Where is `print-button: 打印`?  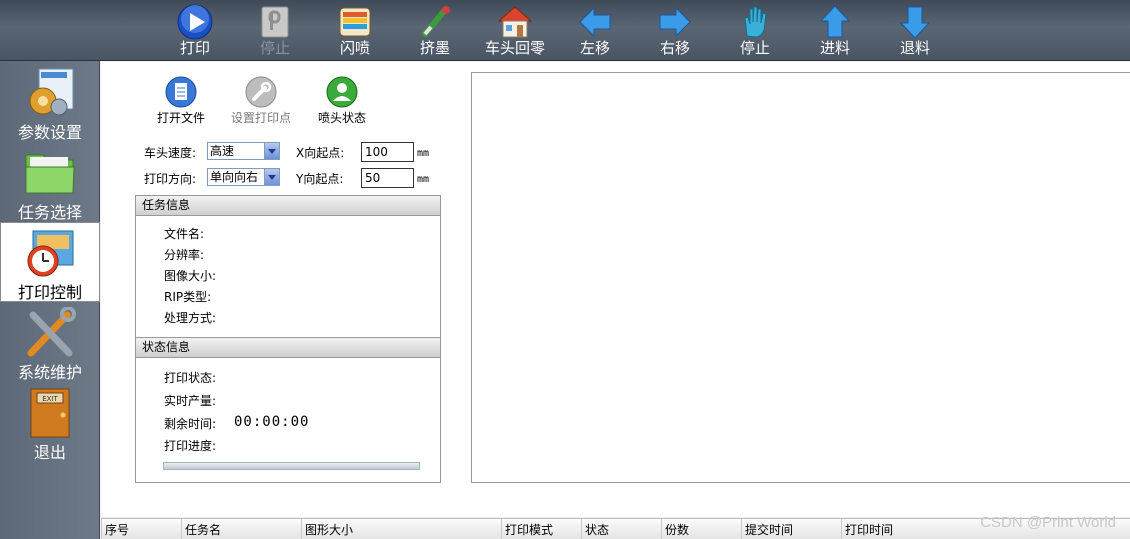
print-button: 打印 is located at coordinates (195, 30).